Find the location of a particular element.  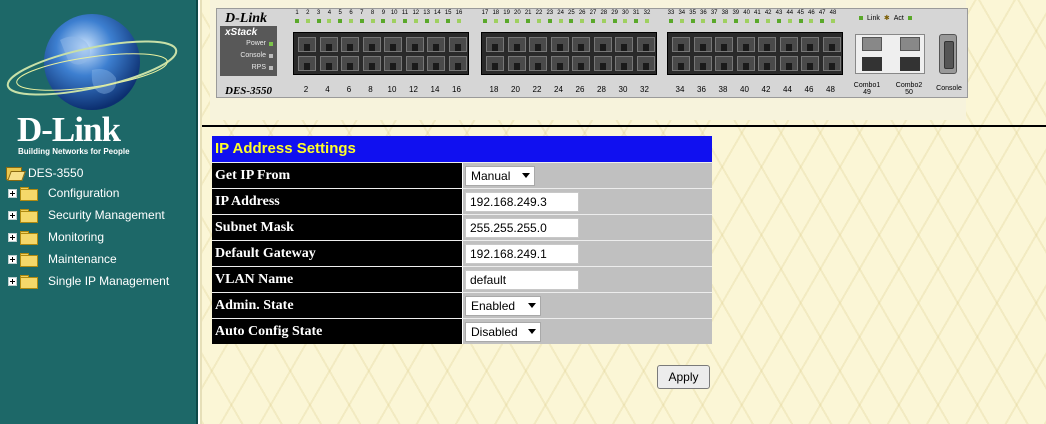

combo-ports is located at coordinates (890, 54).